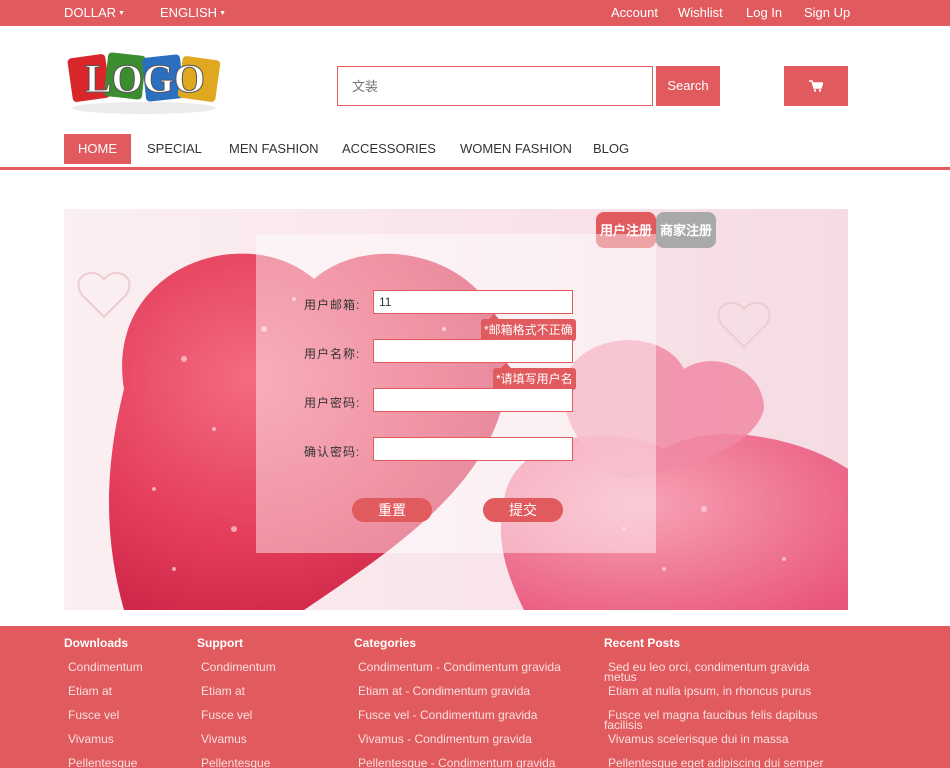 The width and height of the screenshot is (950, 768). I want to click on post-title-wrap: metus, so click(620, 677).